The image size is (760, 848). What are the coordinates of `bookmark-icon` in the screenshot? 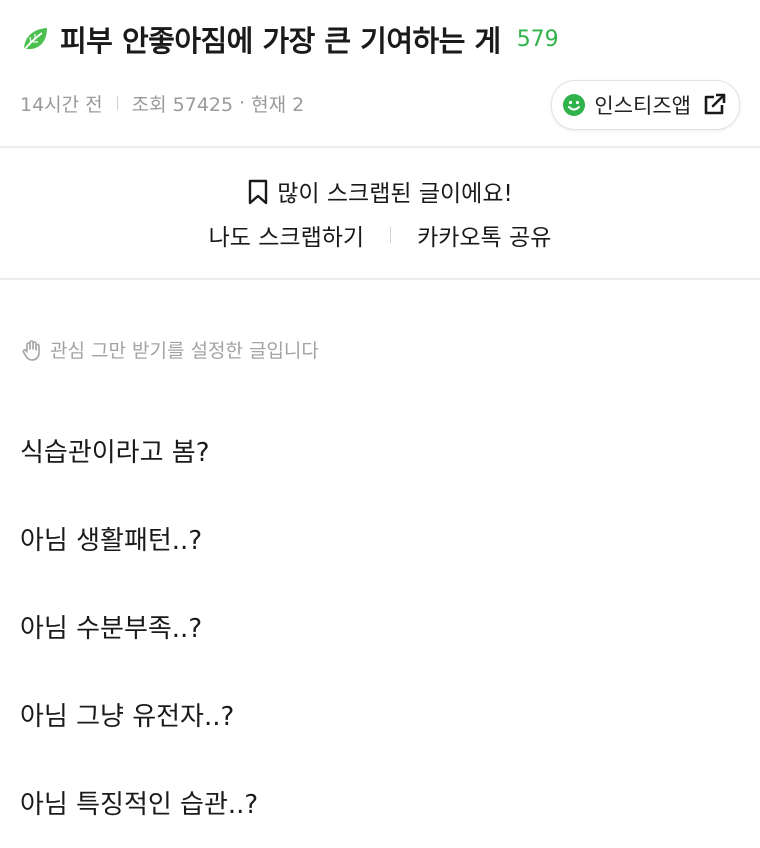 It's located at (258, 192).